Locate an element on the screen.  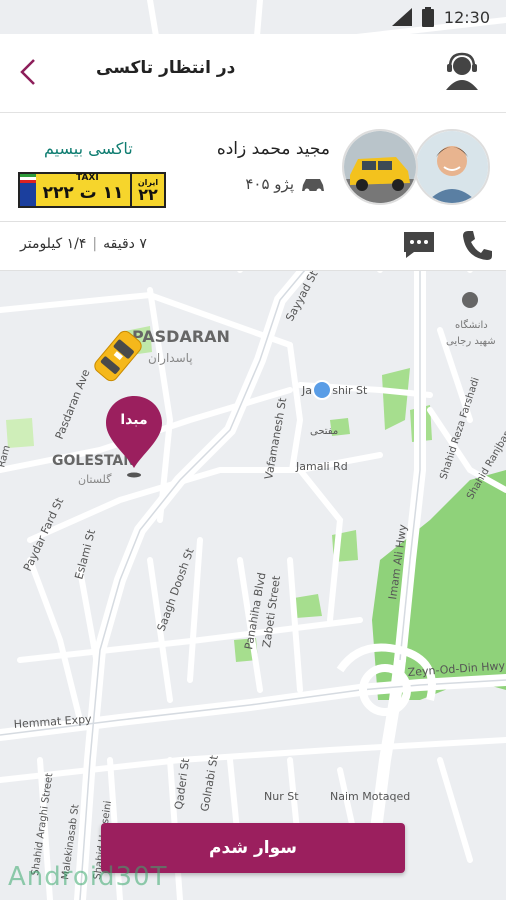
service-name: تاکسی بیسیم is located at coordinates (88, 148).